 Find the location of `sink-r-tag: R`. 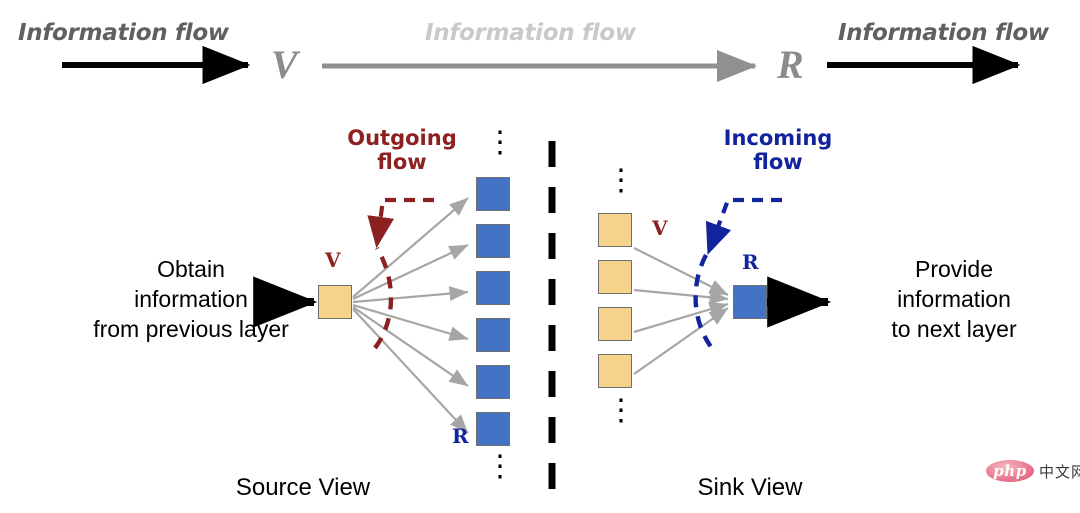

sink-r-tag: R is located at coordinates (750, 262).